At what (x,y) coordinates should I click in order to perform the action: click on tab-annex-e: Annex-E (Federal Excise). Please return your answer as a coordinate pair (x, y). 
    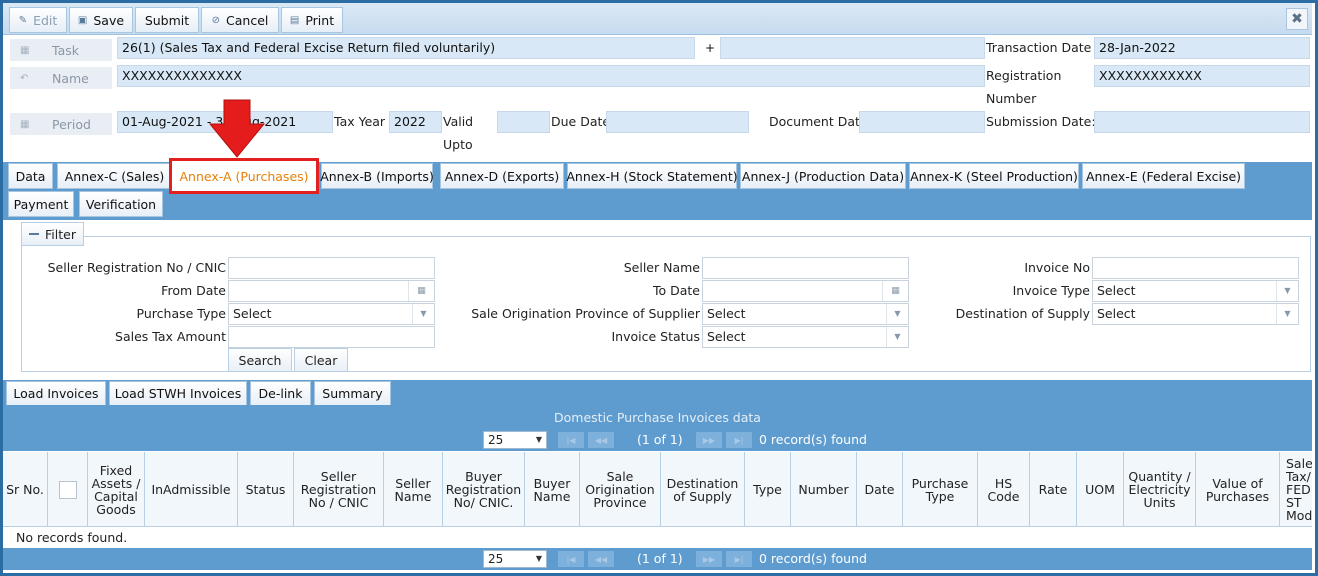
    Looking at the image, I should click on (1163, 176).